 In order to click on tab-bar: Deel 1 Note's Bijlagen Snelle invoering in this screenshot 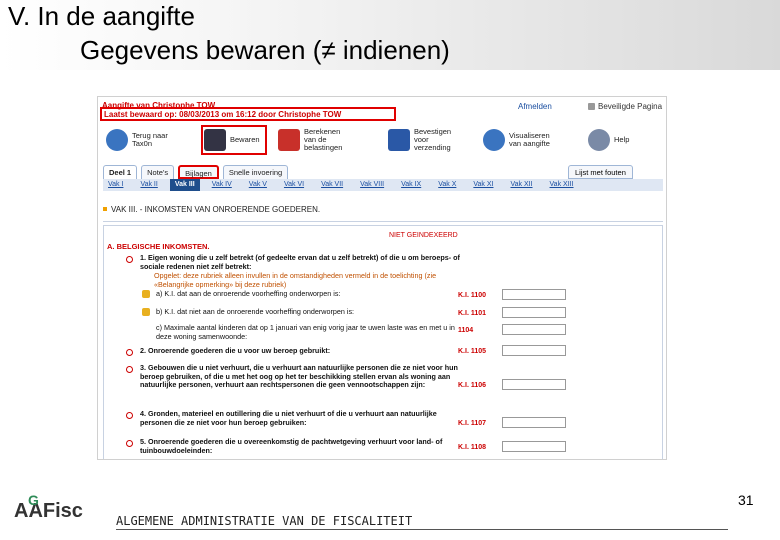, I will do `click(197, 172)`.